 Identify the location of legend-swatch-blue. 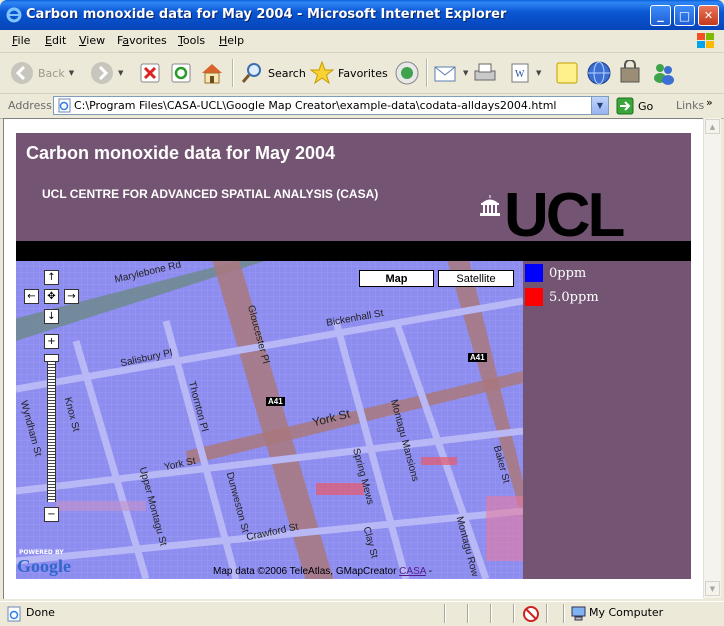
(534, 273).